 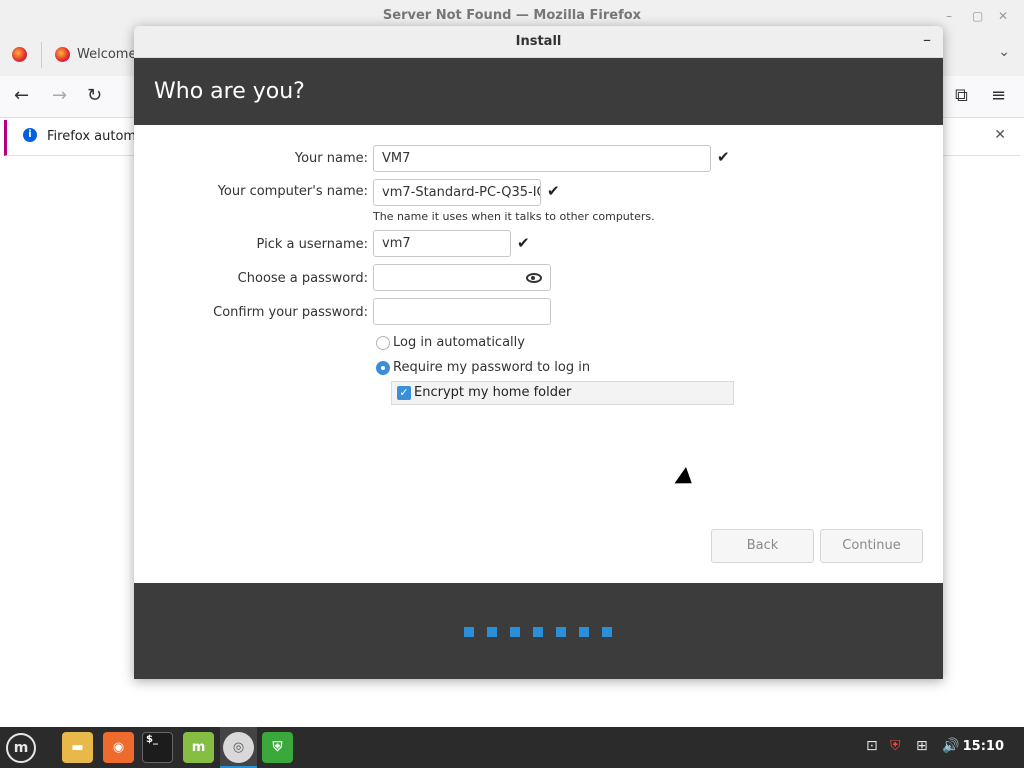 I want to click on confirm-password-label: Confirm your password:, so click(x=290, y=312).